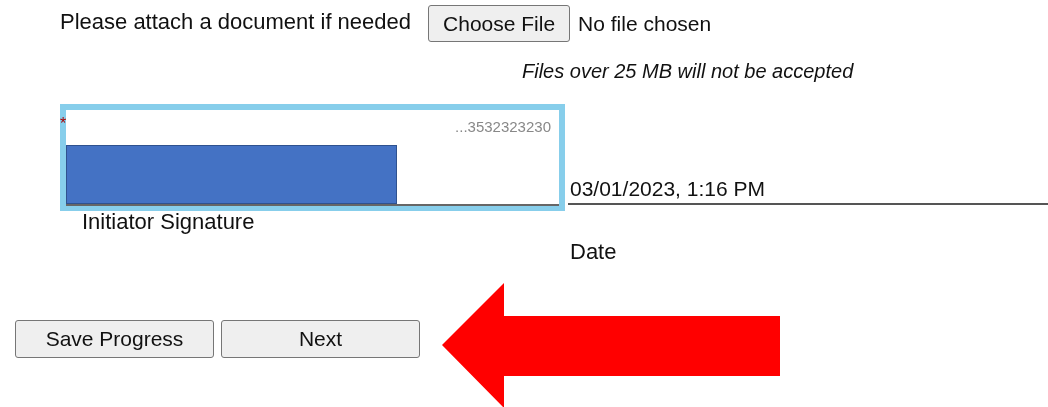 The height and width of the screenshot is (407, 1048). Describe the element at coordinates (688, 71) in the screenshot. I see `file-size-note: Files over 25 MB will not be accepted` at that location.